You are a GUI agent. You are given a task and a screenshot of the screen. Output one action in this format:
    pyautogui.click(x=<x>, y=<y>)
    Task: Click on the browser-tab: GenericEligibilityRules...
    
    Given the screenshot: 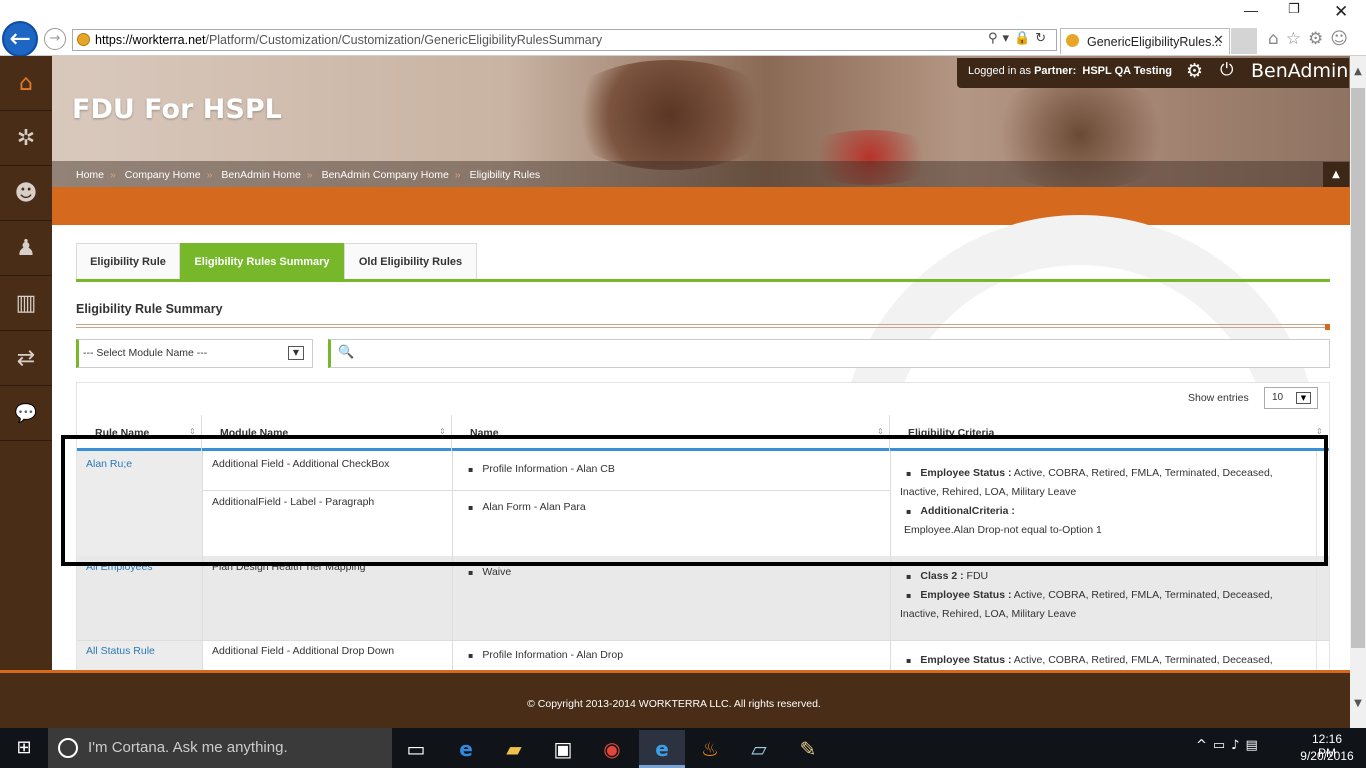 What is the action you would take?
    pyautogui.click(x=1145, y=41)
    